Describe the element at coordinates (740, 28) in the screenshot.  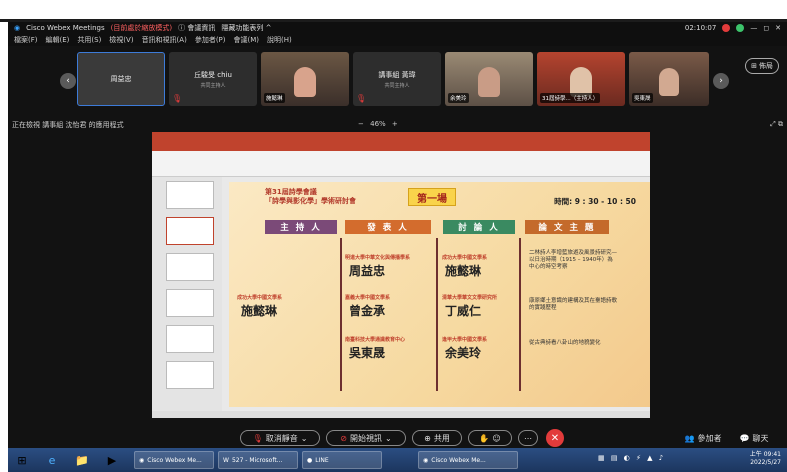
I see `connection-icon` at that location.